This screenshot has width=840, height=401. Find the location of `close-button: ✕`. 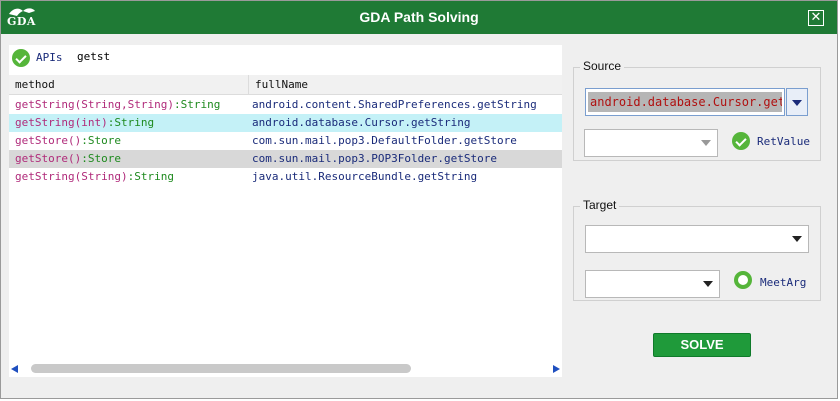

close-button: ✕ is located at coordinates (816, 18).